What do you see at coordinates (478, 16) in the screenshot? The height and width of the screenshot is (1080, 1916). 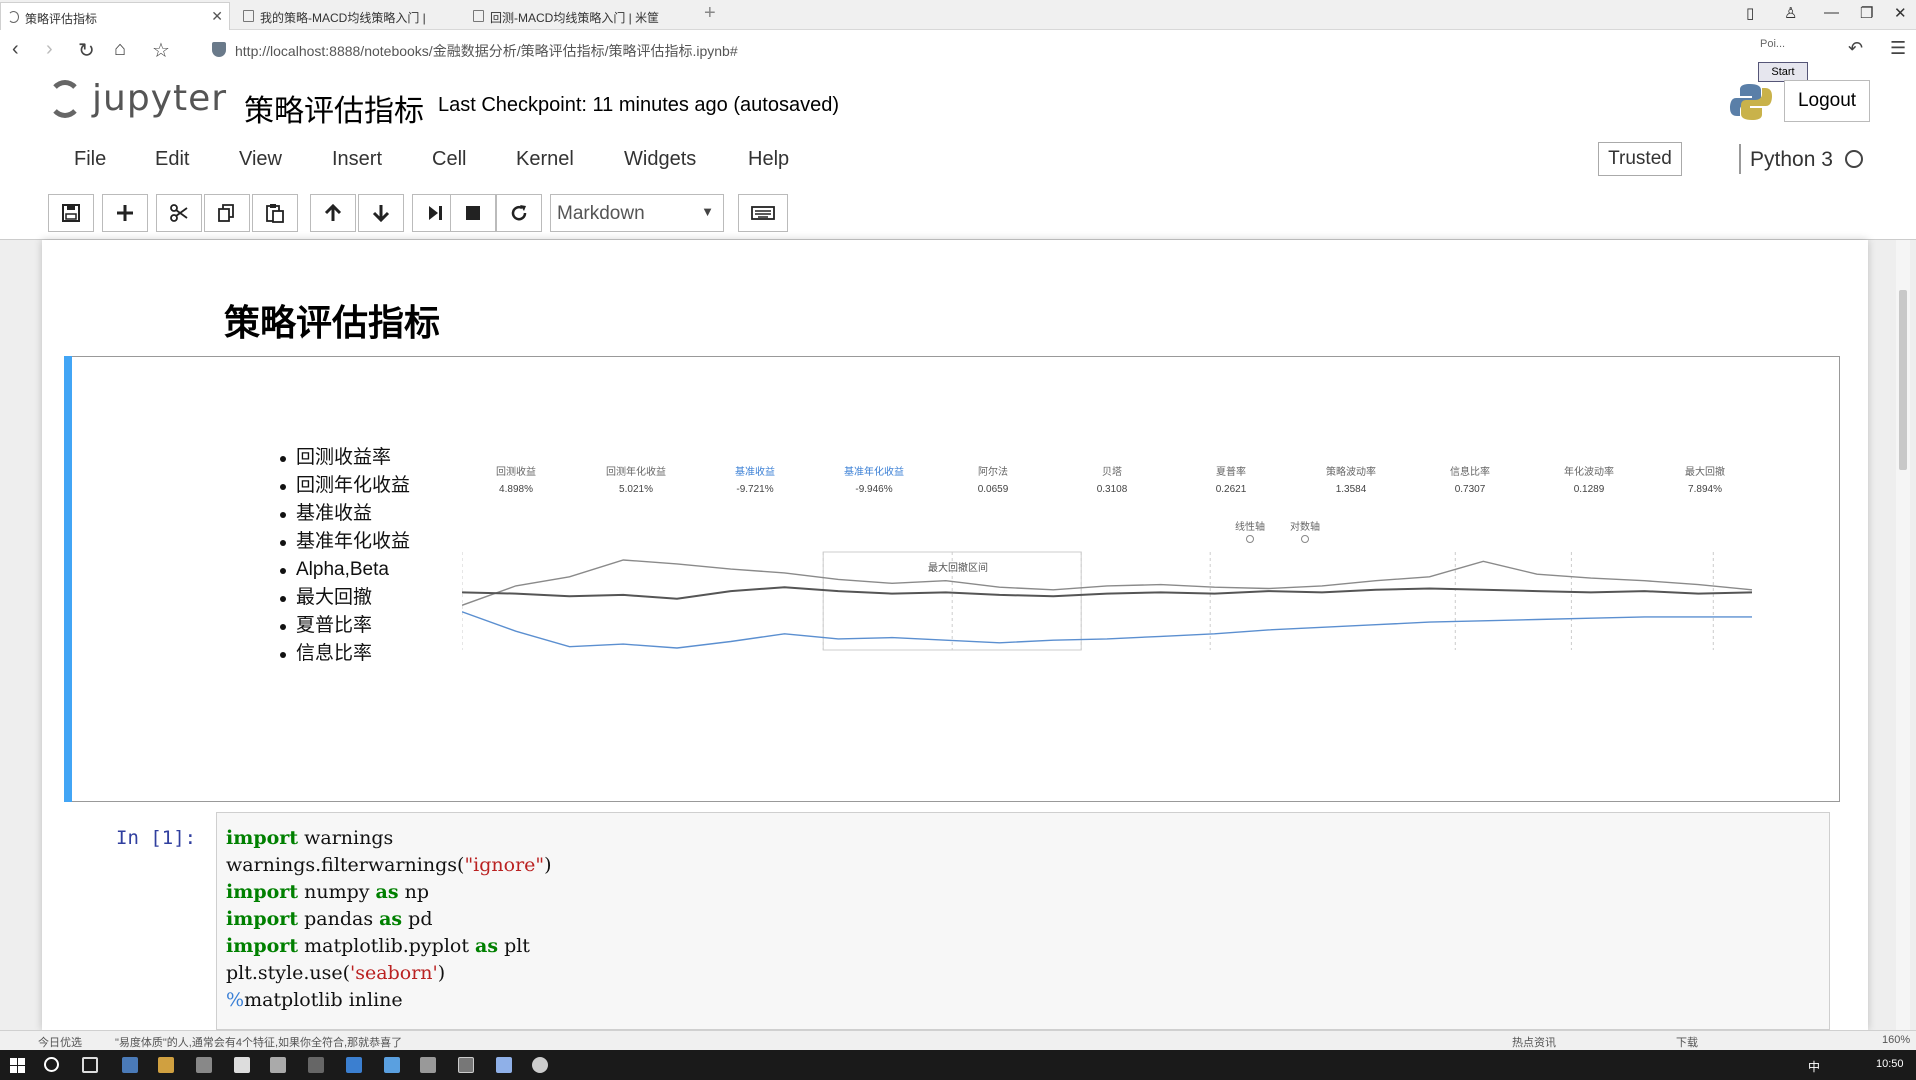 I see `page-icon` at bounding box center [478, 16].